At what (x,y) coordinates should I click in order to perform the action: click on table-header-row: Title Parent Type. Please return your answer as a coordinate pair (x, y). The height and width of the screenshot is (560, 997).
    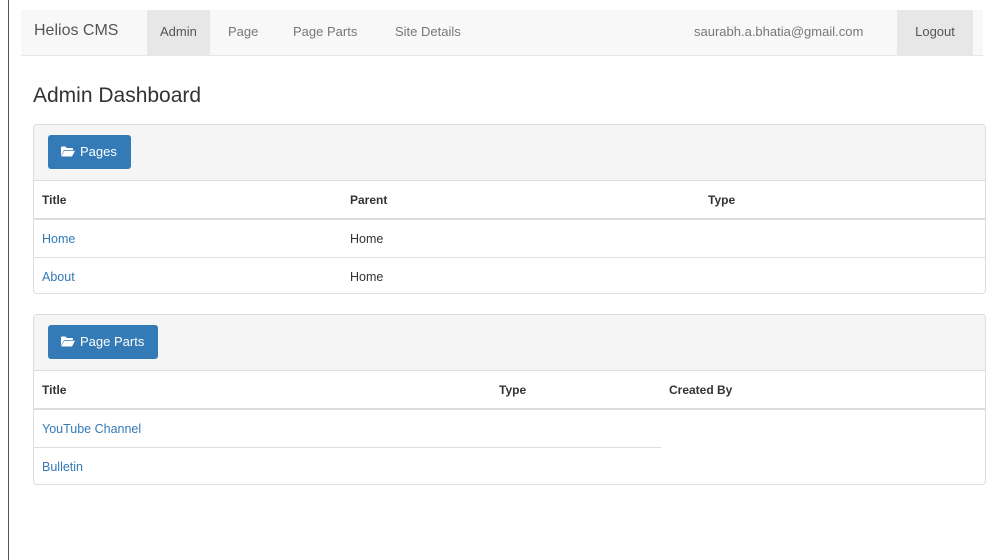
    Looking at the image, I should click on (509, 200).